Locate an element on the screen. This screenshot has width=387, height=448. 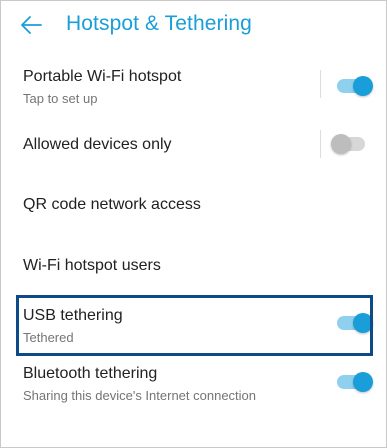
allowed-devices-row: Allowed devices only is located at coordinates (193, 145).